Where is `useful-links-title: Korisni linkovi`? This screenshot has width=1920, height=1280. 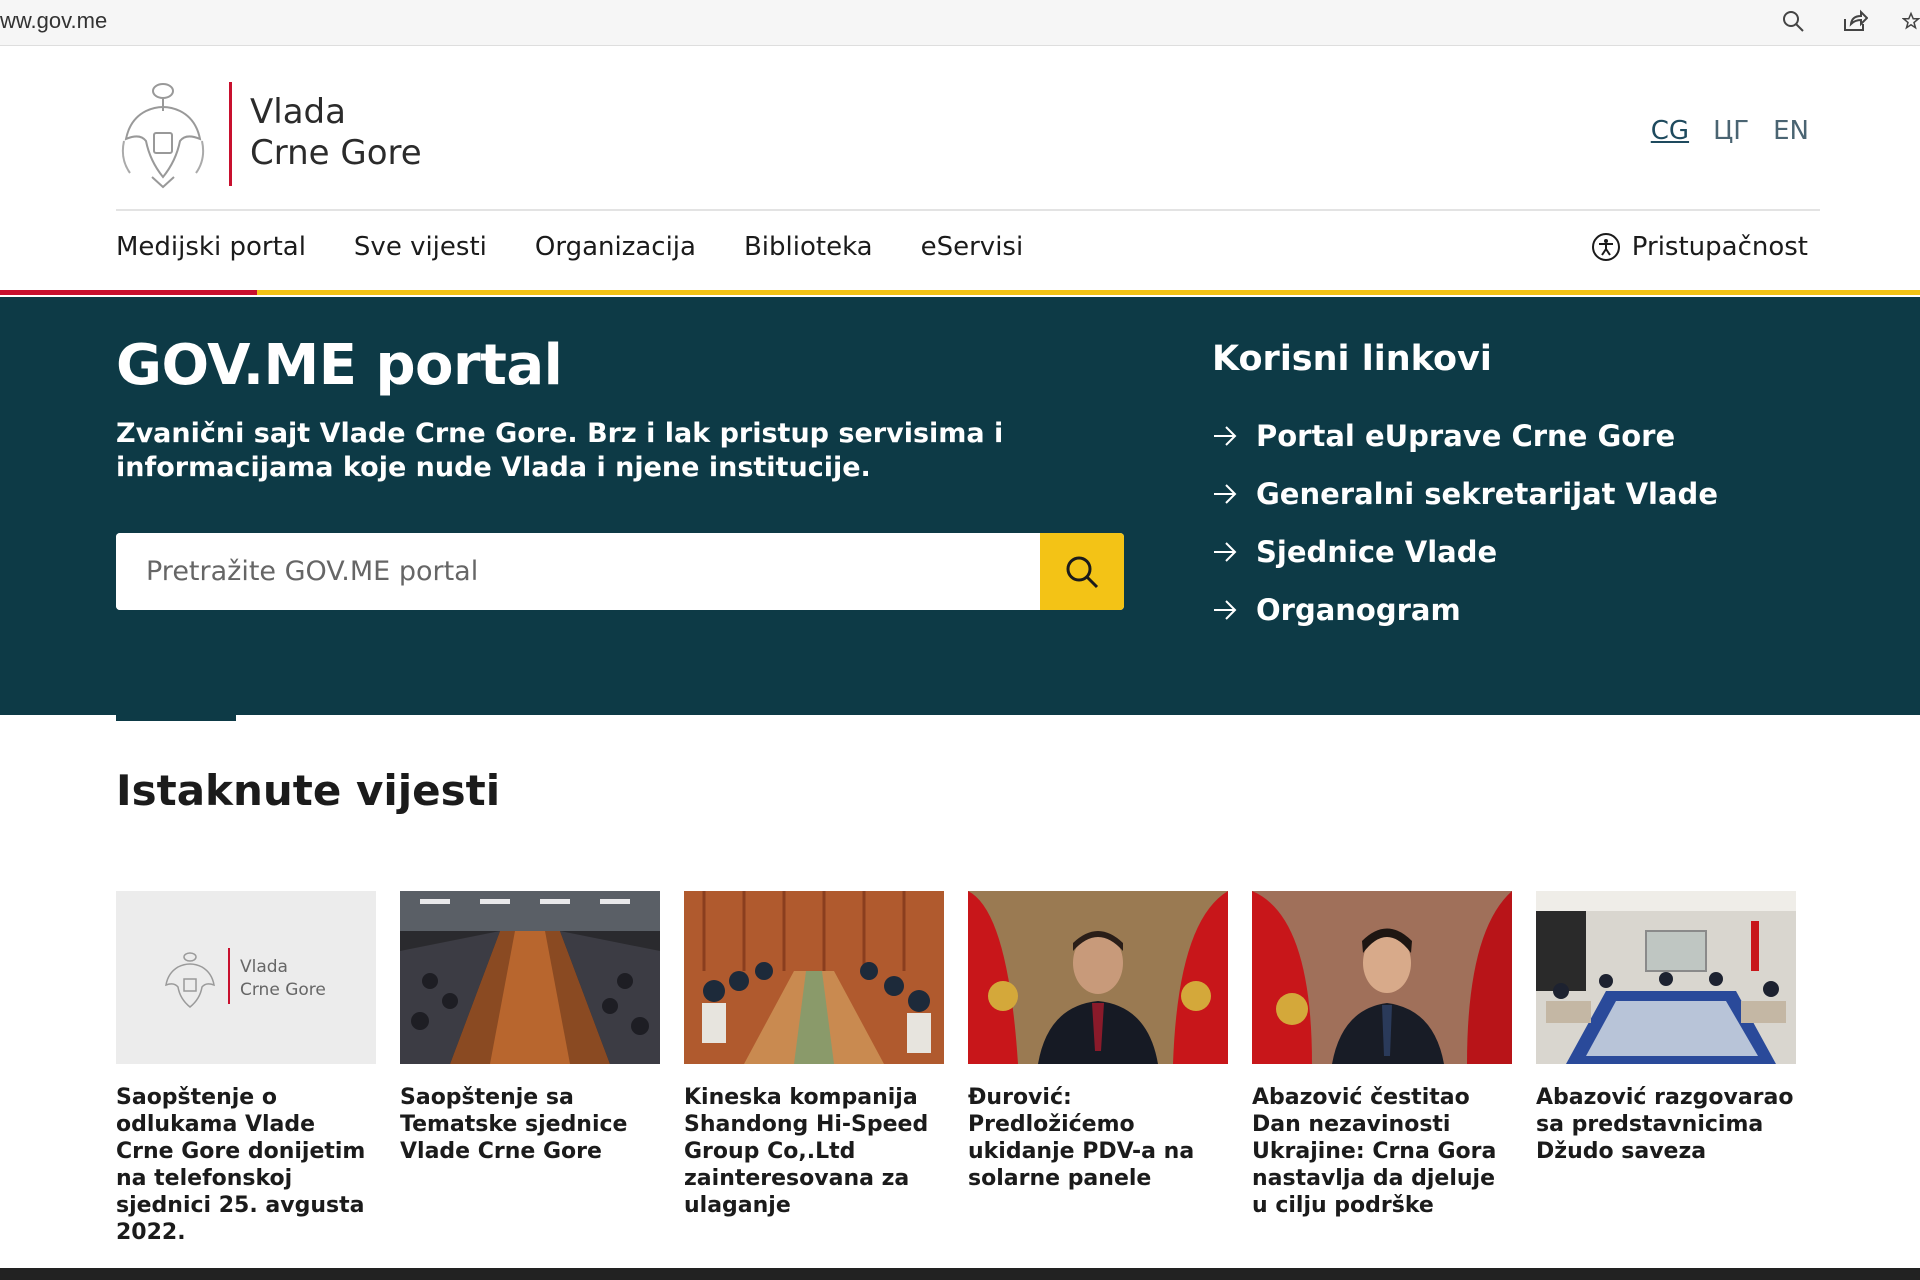
useful-links-title: Korisni linkovi is located at coordinates (1352, 359).